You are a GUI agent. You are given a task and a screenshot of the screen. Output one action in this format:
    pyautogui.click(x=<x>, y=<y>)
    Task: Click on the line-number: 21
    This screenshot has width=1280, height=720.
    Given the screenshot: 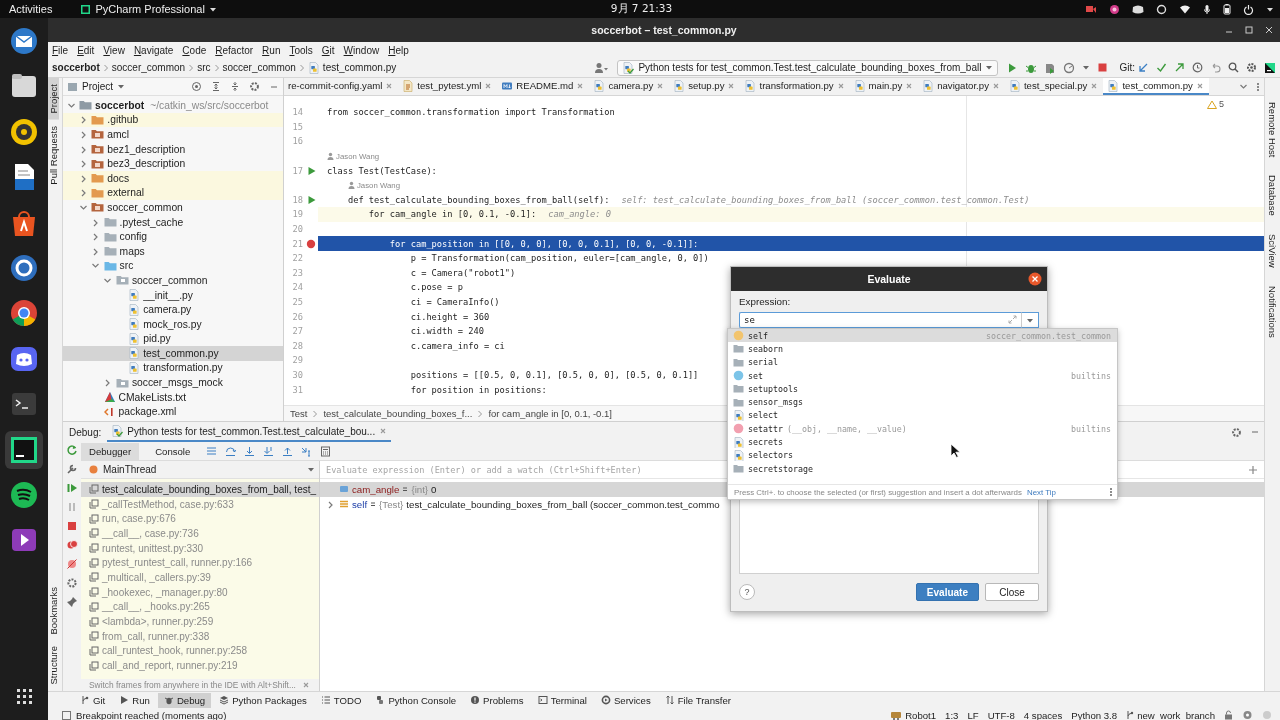 What is the action you would take?
    pyautogui.click(x=297, y=243)
    